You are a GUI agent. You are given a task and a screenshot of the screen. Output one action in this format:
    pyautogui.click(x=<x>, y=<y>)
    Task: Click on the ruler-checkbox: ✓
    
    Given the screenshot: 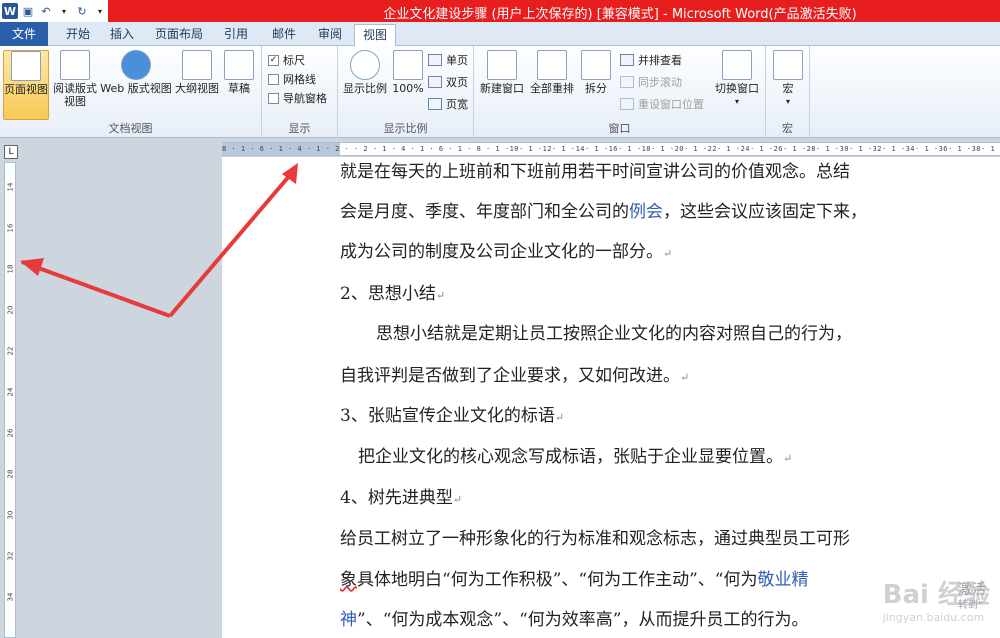 What is the action you would take?
    pyautogui.click(x=273, y=60)
    